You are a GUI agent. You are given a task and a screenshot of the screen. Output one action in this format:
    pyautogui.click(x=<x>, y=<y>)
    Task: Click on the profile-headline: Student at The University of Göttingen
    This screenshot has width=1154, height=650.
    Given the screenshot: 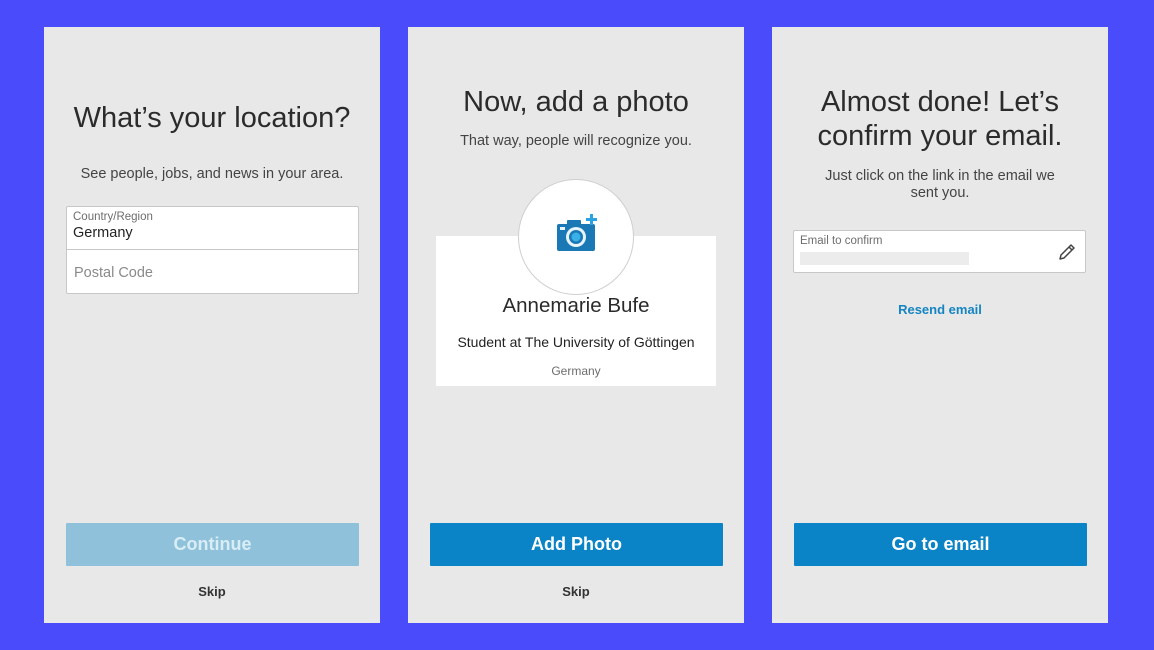 What is the action you would take?
    pyautogui.click(x=576, y=342)
    